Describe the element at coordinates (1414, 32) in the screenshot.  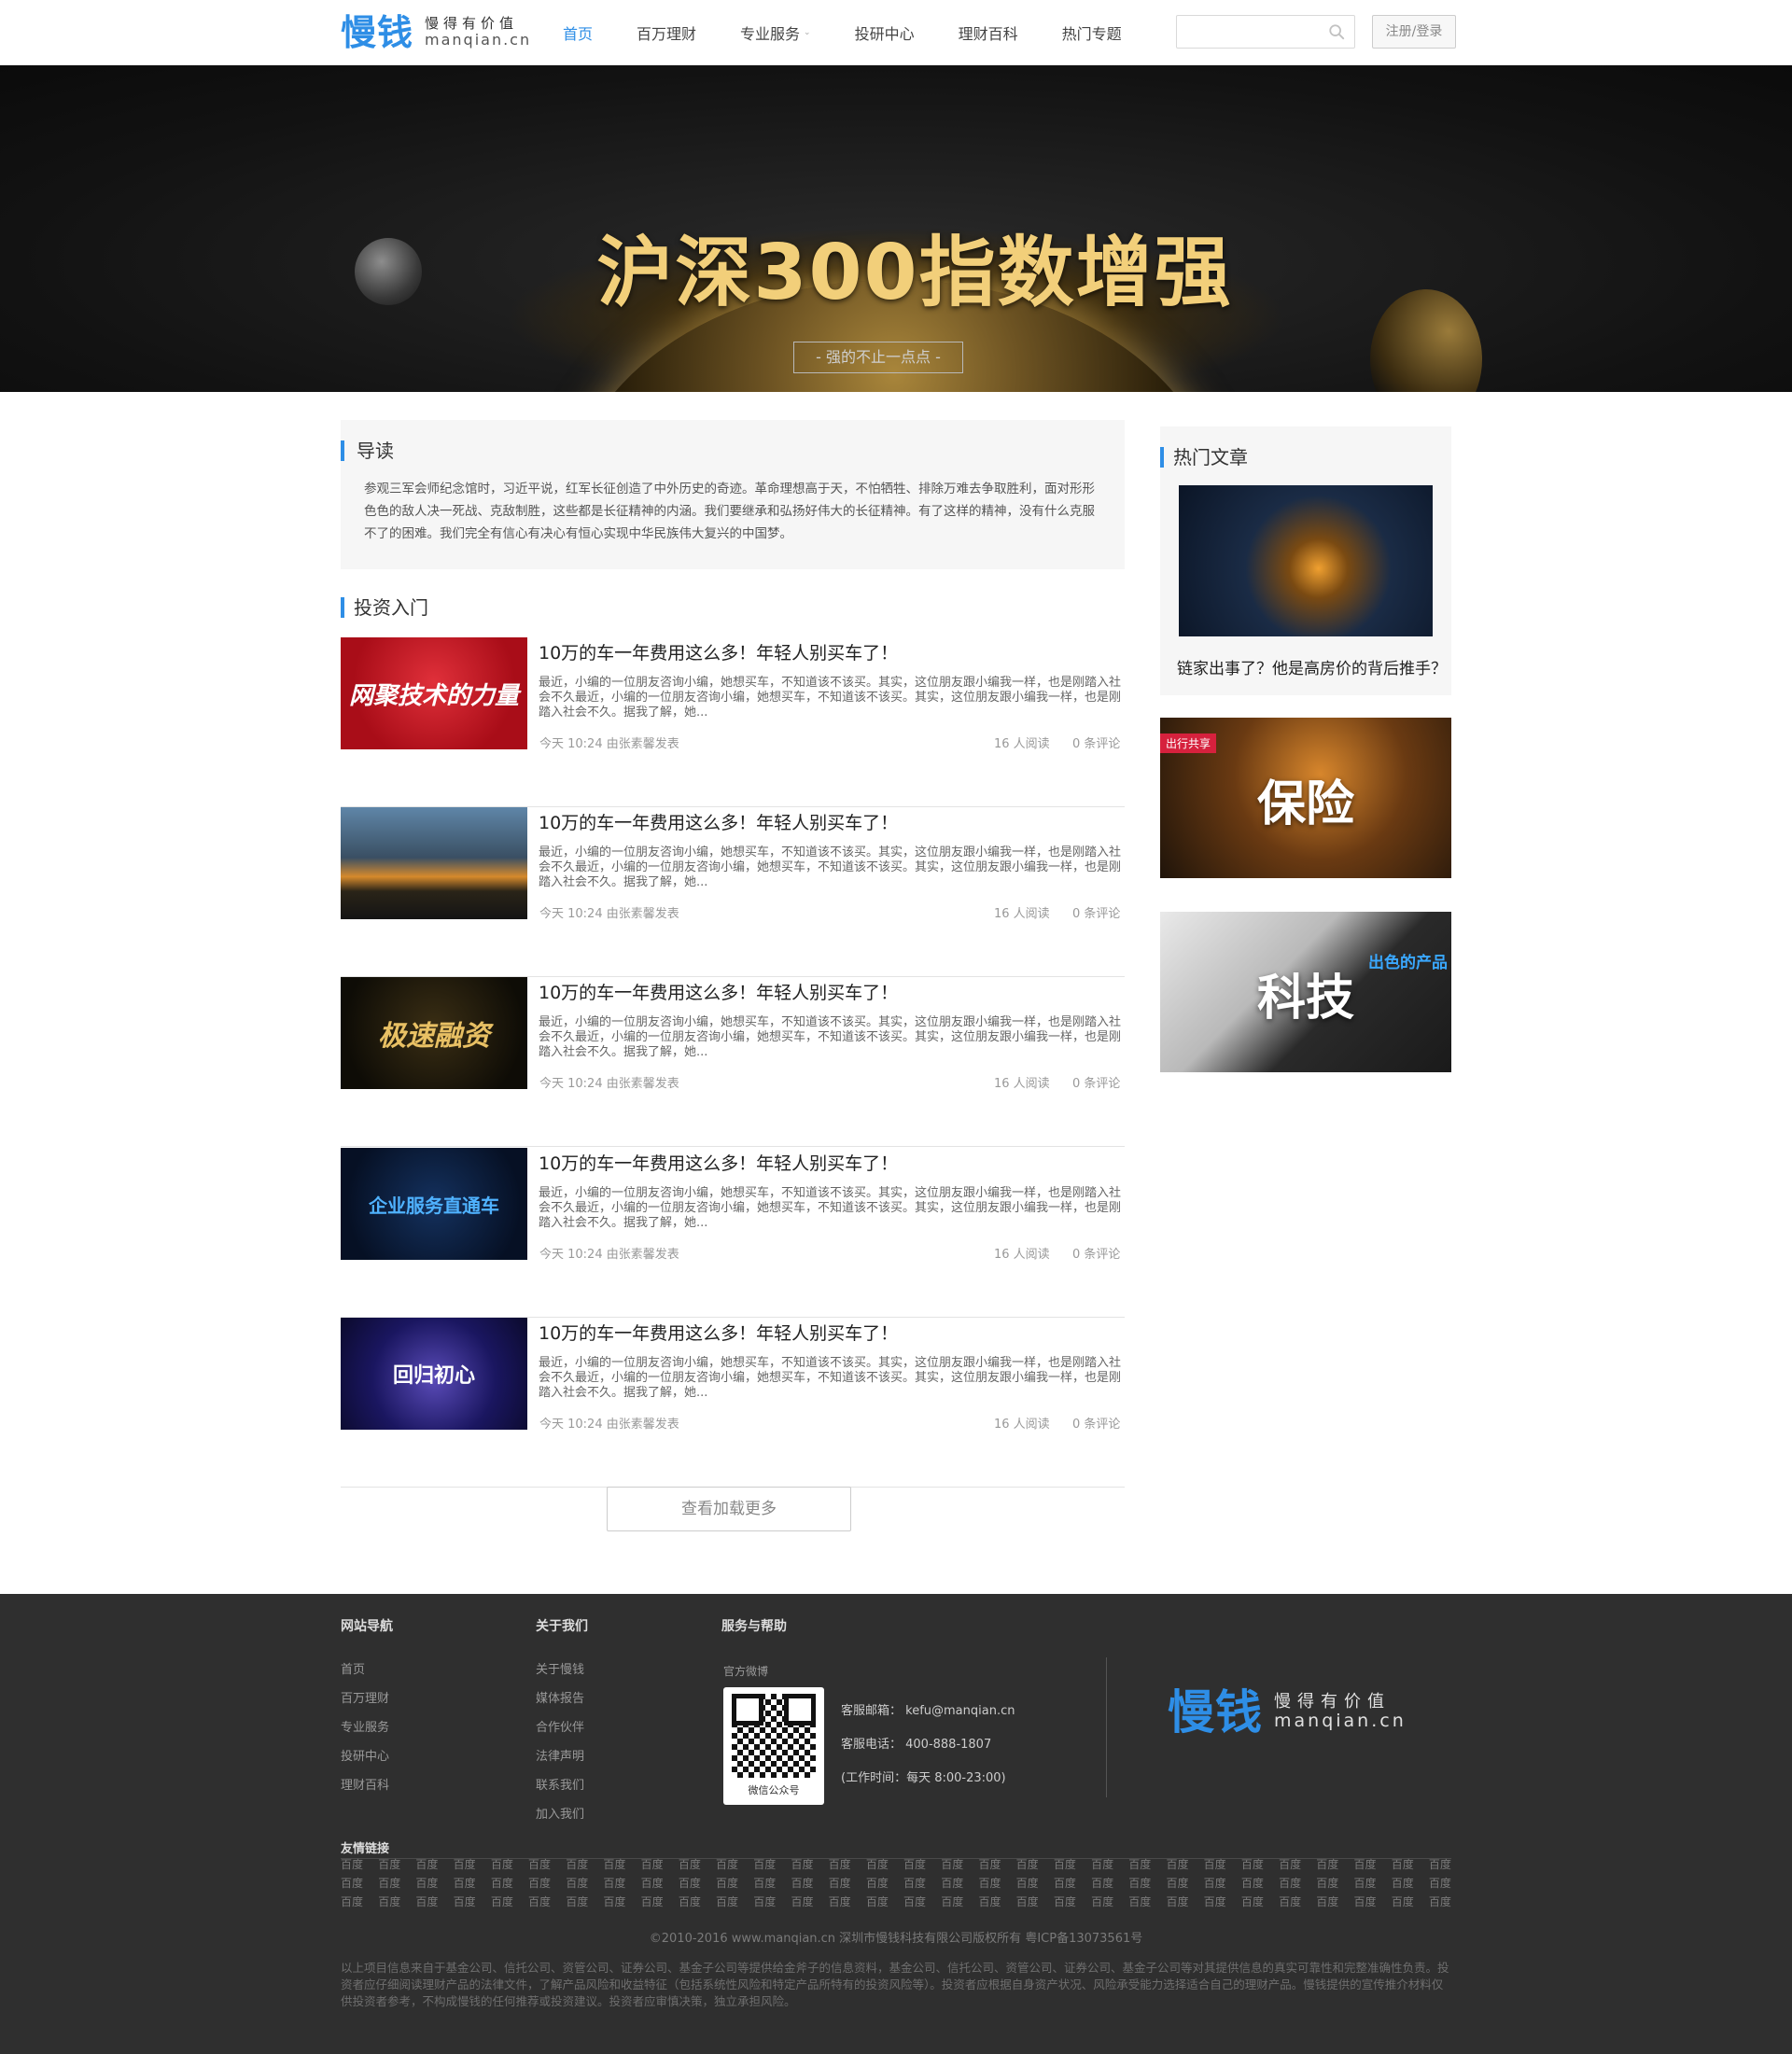
I see `register-login-button: 注册/登录` at that location.